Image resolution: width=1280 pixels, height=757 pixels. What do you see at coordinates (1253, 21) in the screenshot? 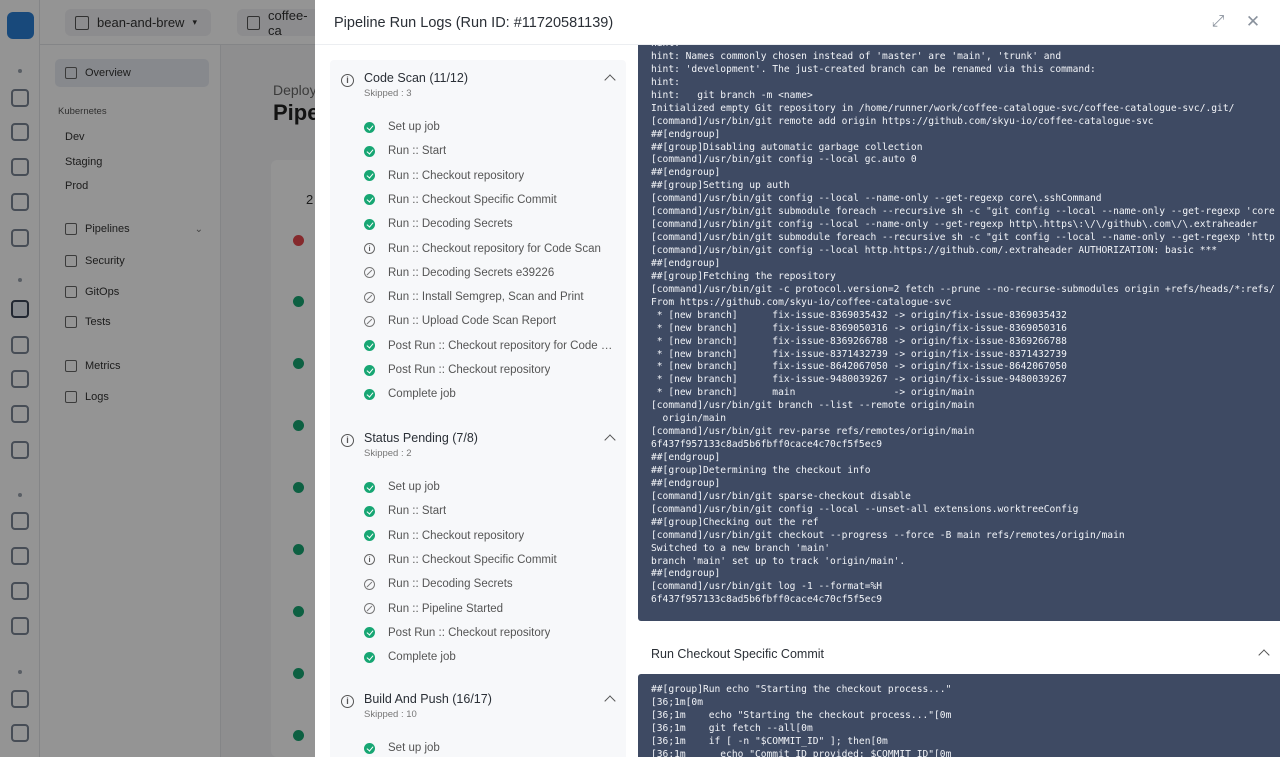
I see `close-icon: ✕` at bounding box center [1253, 21].